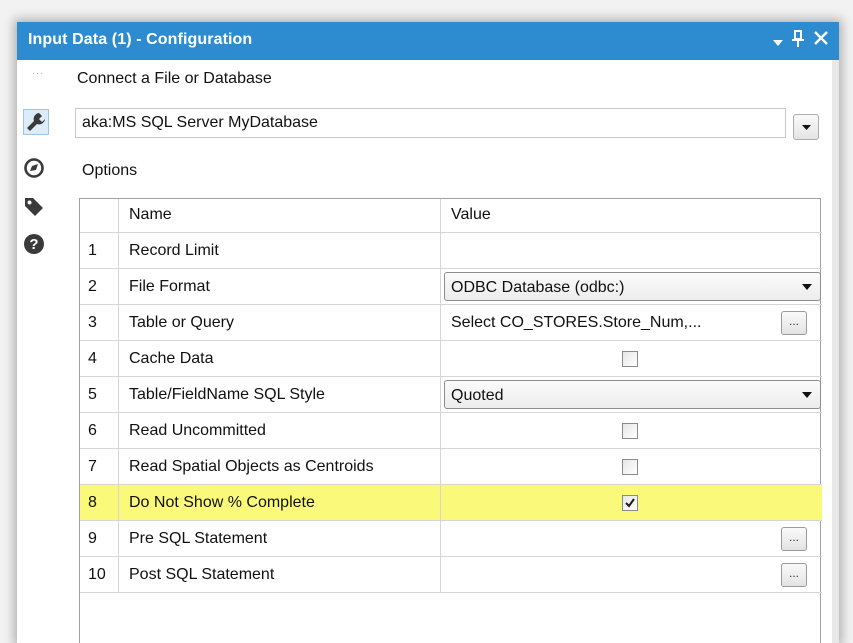 This screenshot has width=853, height=643. I want to click on option-select: ODBC Database (odbc:), so click(632, 286).